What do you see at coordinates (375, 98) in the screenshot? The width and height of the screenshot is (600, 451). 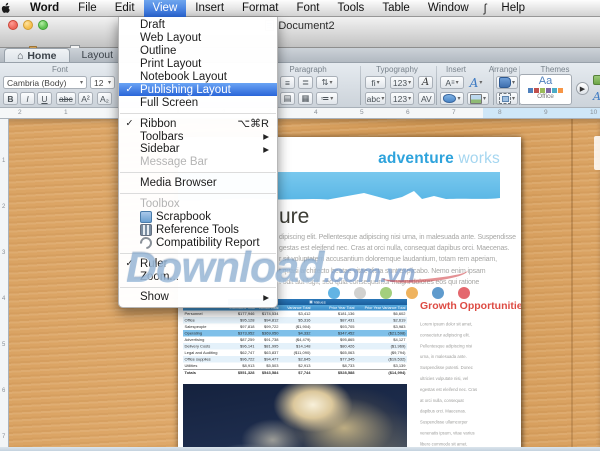 I see `stylistic-sets-button: abc ▾` at bounding box center [375, 98].